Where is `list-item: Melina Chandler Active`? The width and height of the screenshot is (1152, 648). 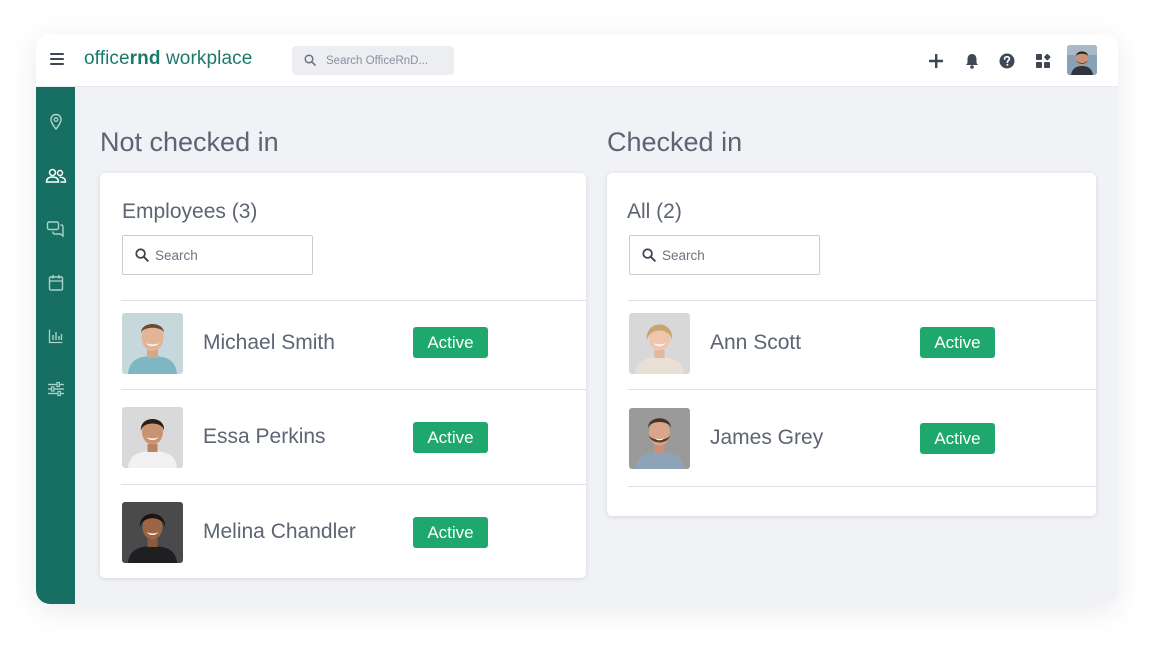 list-item: Melina Chandler Active is located at coordinates (343, 532).